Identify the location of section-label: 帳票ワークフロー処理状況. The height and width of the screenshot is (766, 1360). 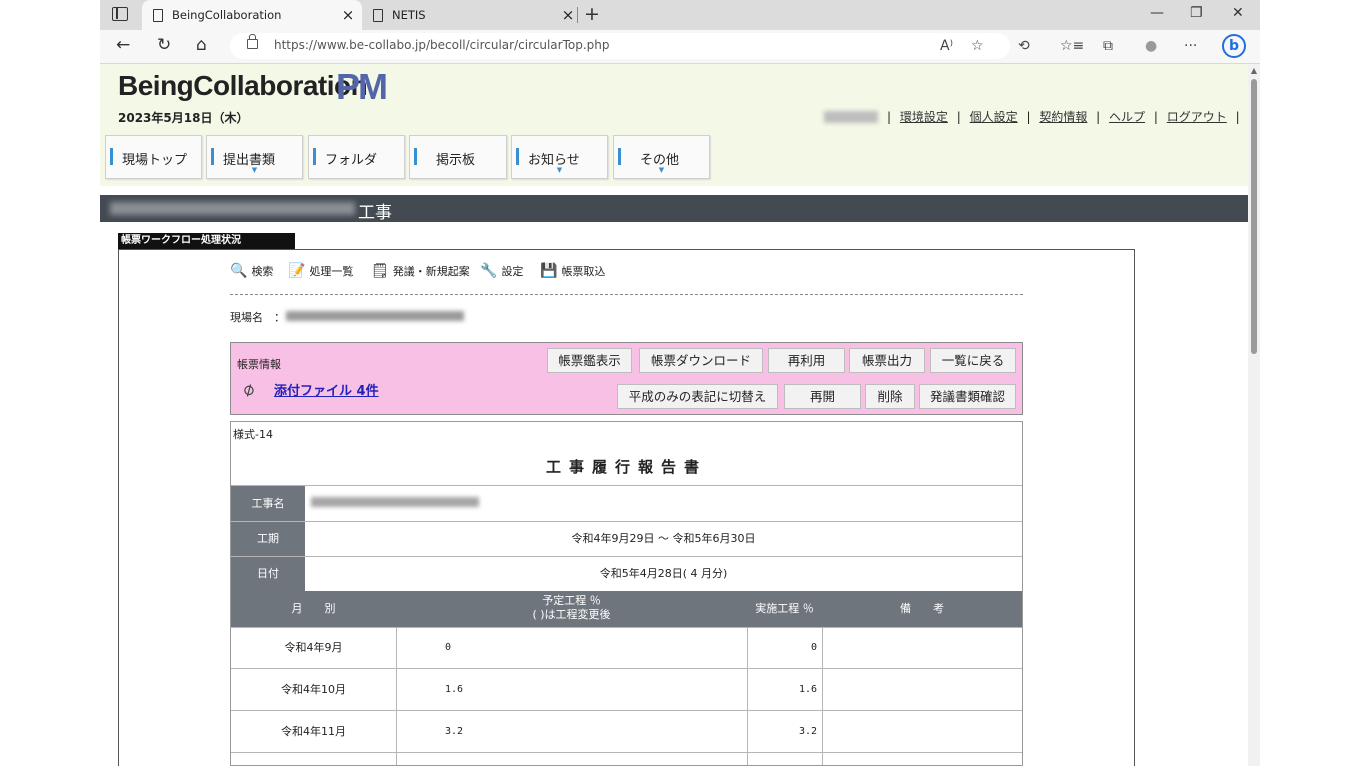
(206, 241).